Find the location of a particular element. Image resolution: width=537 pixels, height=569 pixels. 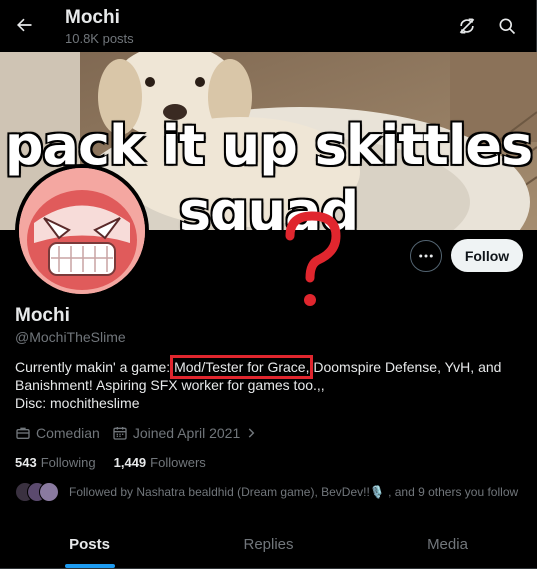

tab-media: Media is located at coordinates (447, 544).